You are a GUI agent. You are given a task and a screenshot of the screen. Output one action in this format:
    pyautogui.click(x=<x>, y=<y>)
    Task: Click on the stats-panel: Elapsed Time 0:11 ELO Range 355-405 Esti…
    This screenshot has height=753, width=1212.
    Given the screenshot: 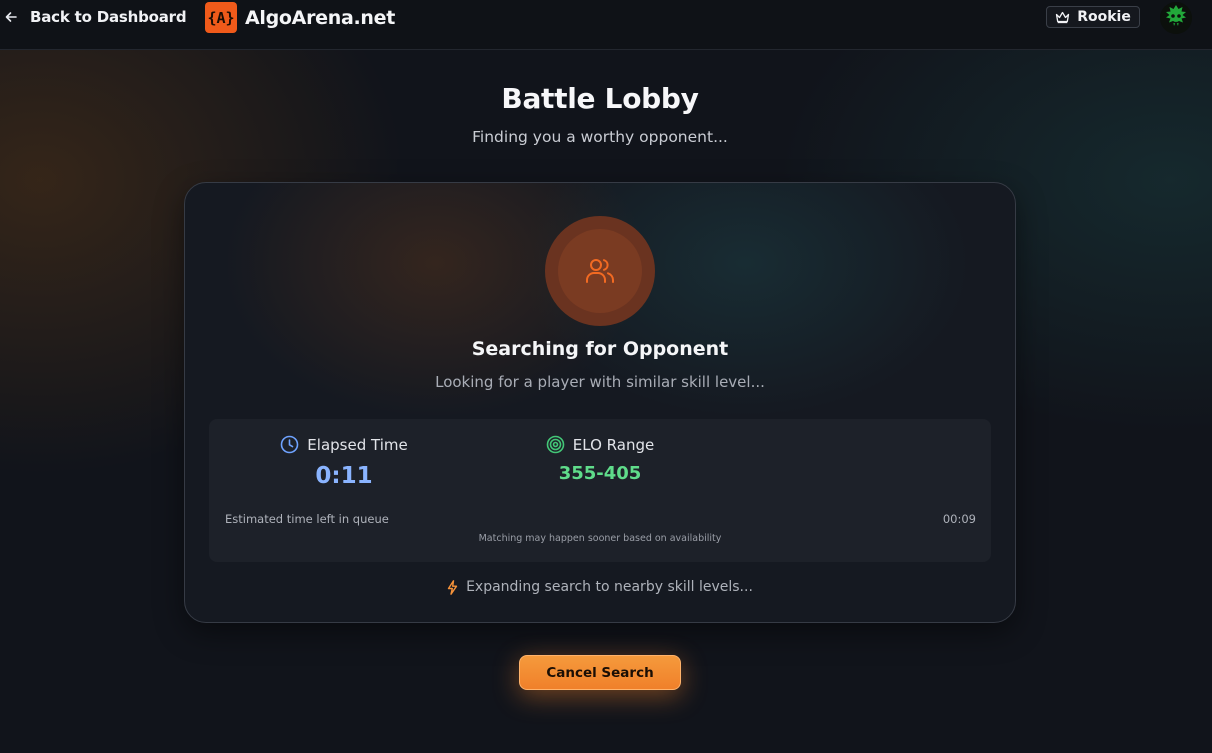 What is the action you would take?
    pyautogui.click(x=600, y=490)
    